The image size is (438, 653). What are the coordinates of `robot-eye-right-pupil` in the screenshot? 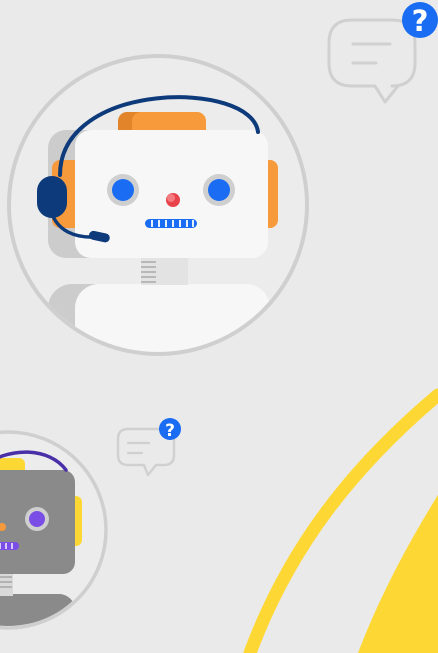 It's located at (219, 190).